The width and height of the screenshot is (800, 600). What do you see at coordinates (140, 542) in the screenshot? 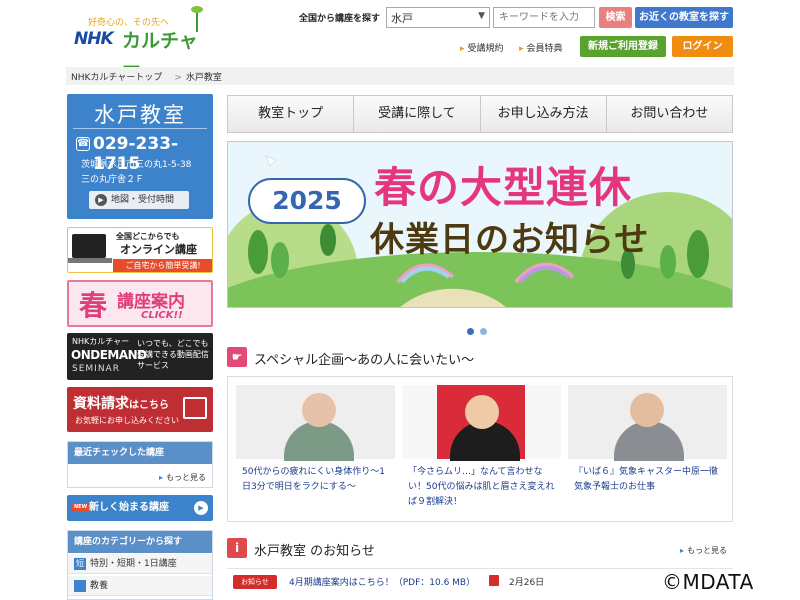
I see `category-title: 講座のカテゴリーから探す` at bounding box center [140, 542].